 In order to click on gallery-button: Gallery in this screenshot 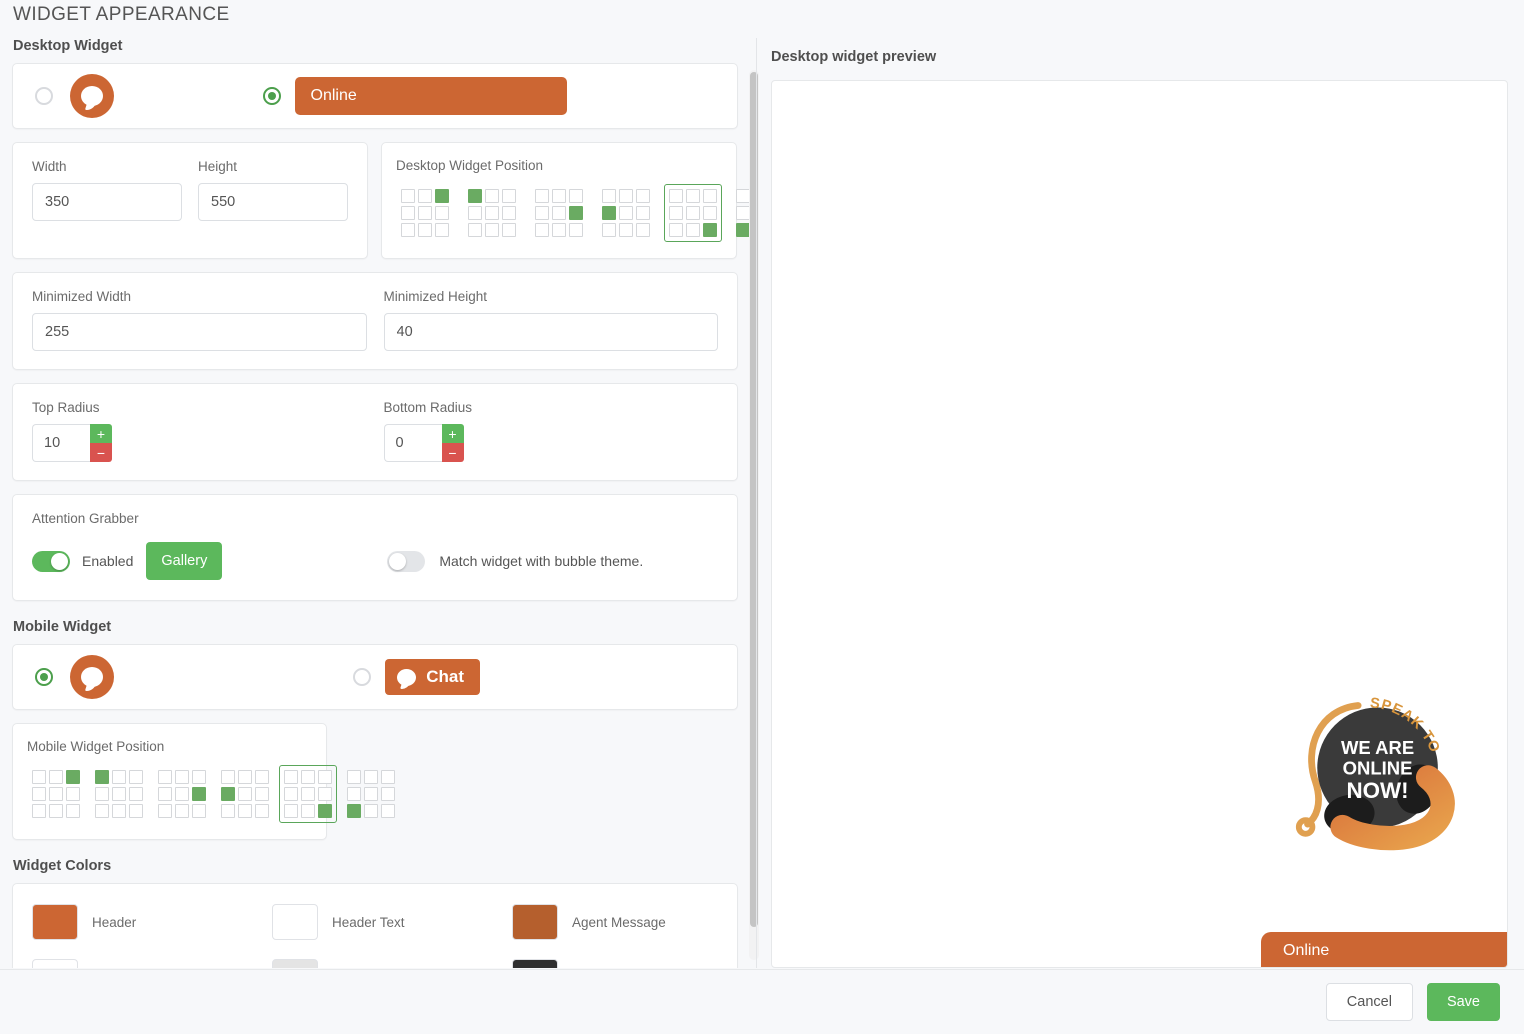, I will do `click(184, 561)`.